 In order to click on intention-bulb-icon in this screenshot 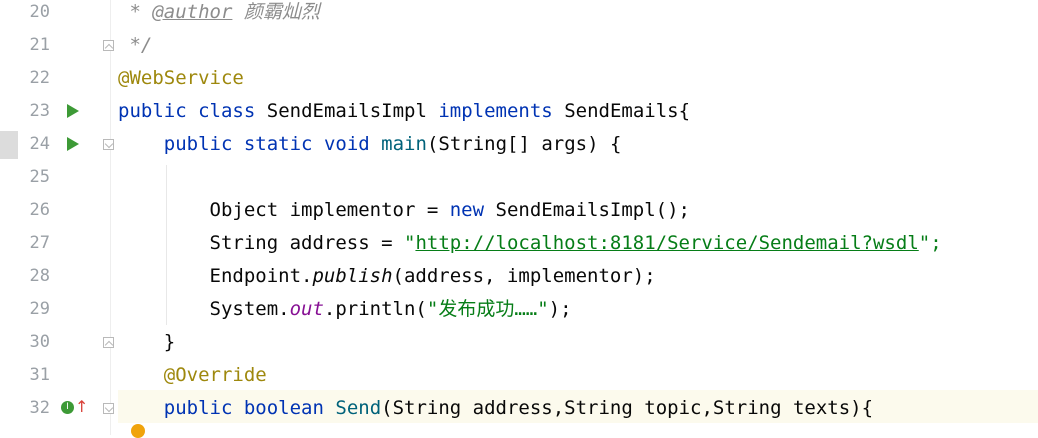, I will do `click(138, 431)`.